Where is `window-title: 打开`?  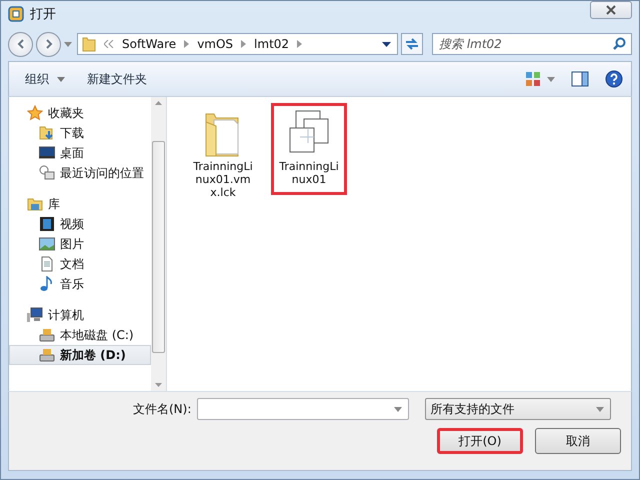 window-title: 打开 is located at coordinates (43, 14).